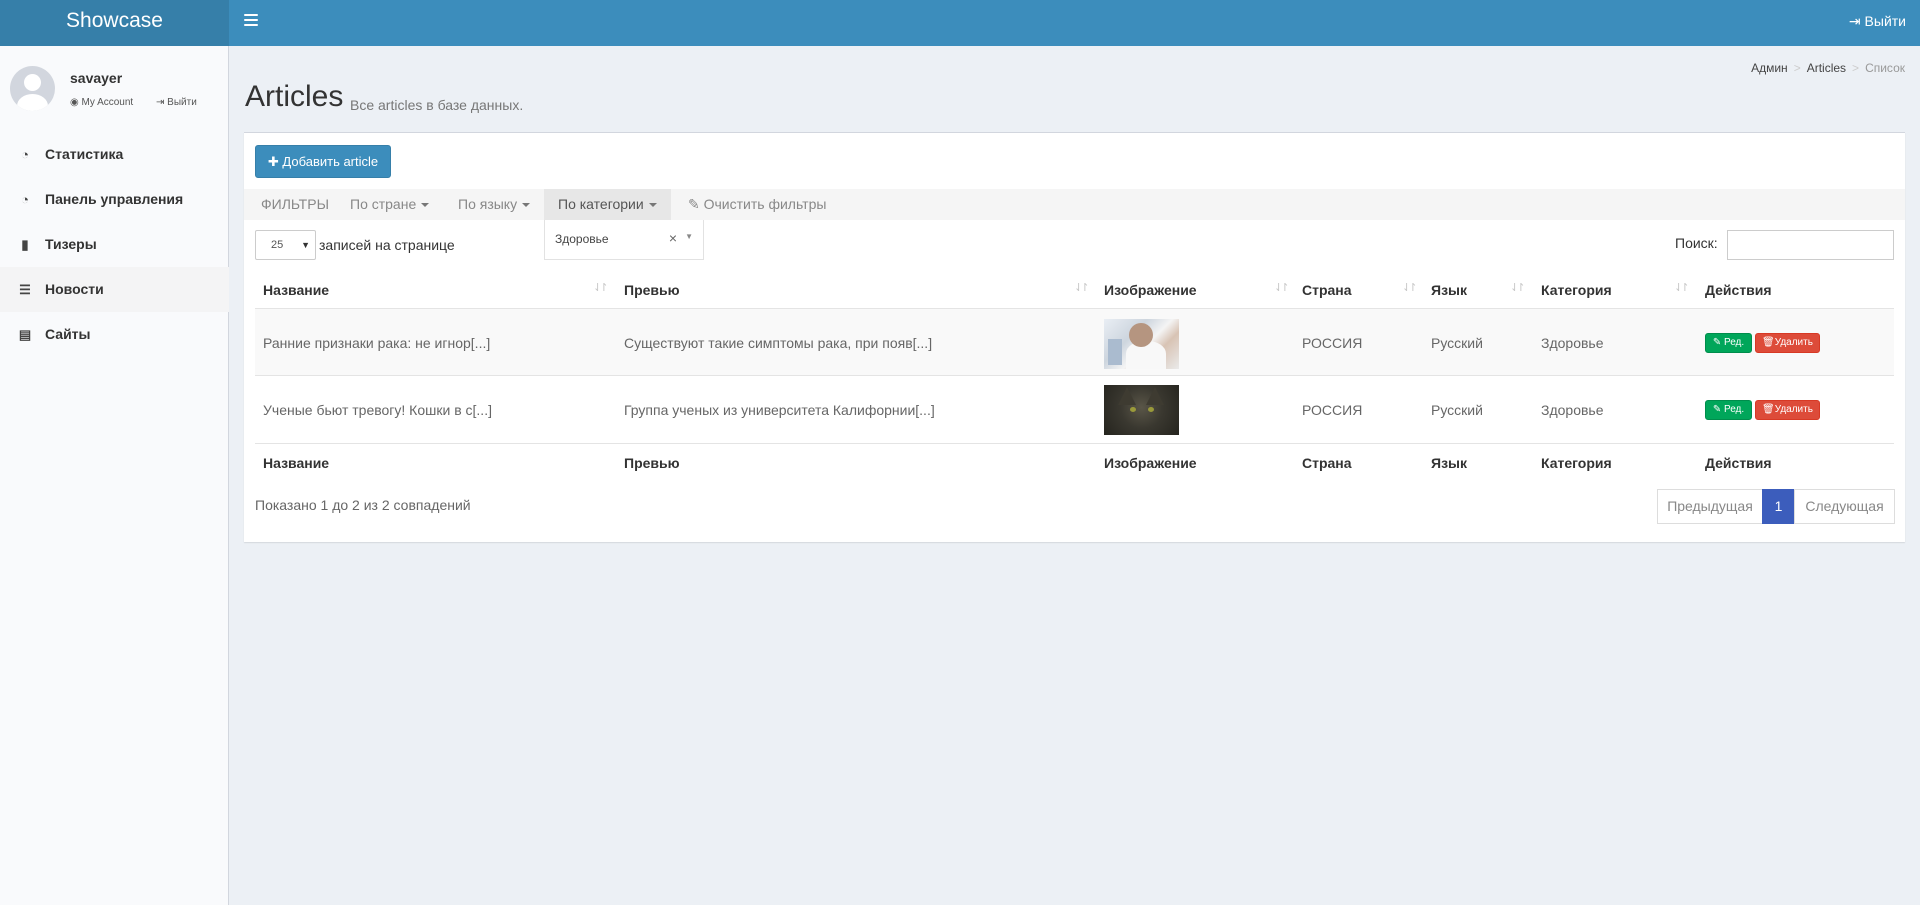 The height and width of the screenshot is (905, 1920). What do you see at coordinates (1885, 68) in the screenshot?
I see `breadcrumb-current: Список` at bounding box center [1885, 68].